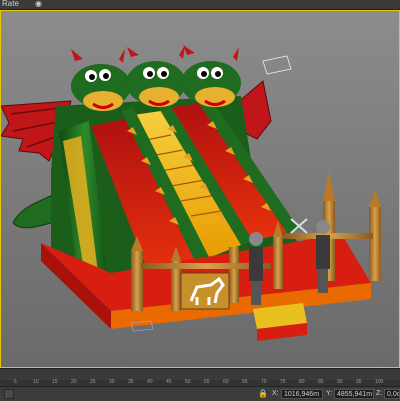  I want to click on knight-right, so click(323, 256).